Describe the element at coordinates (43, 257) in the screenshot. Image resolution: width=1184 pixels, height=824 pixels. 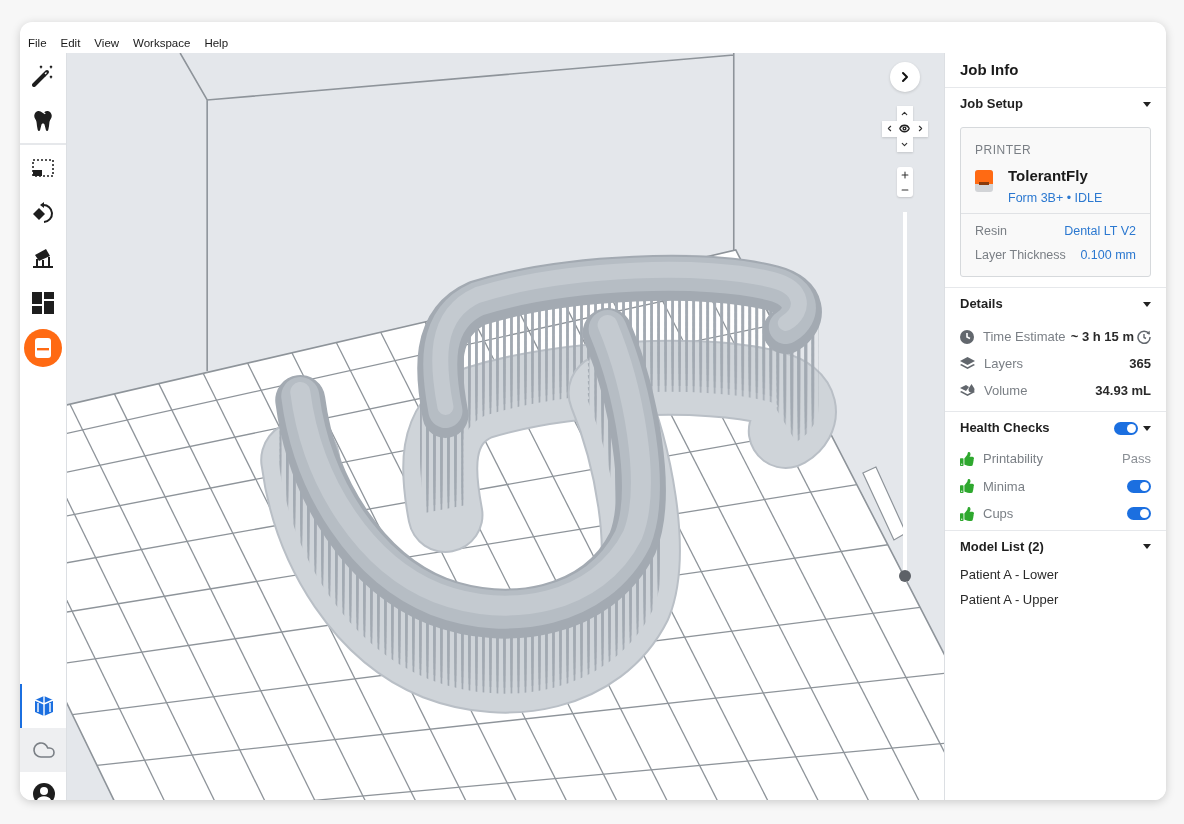
I see `supports-icon` at that location.